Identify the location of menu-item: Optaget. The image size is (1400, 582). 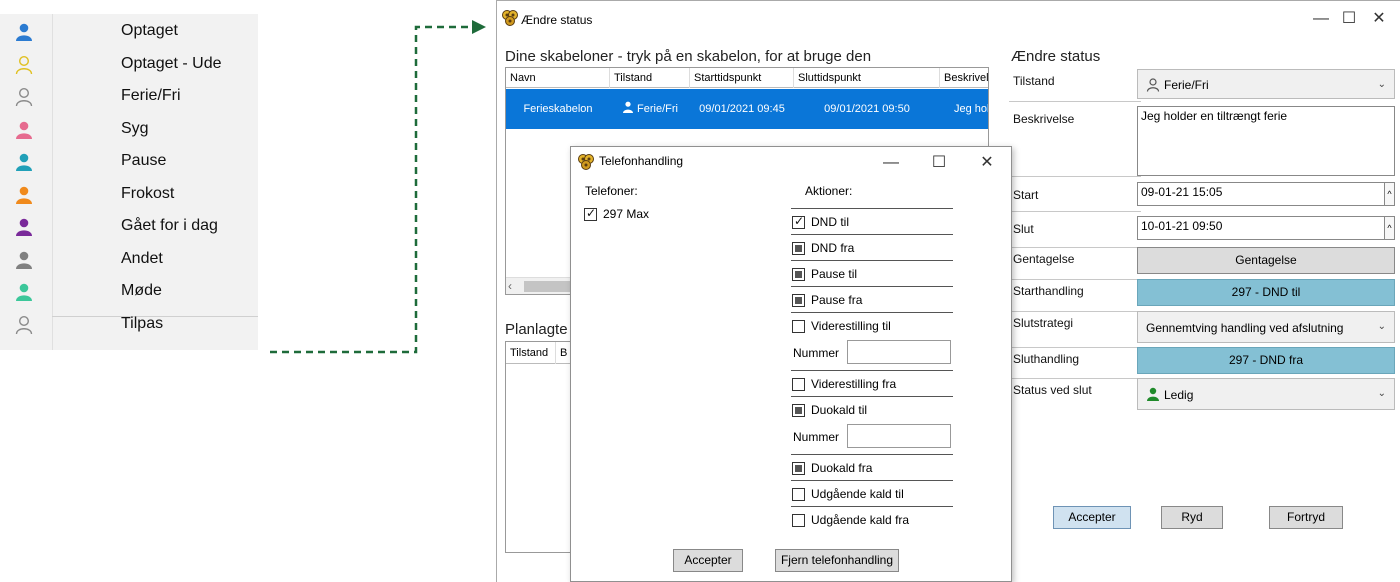
(129, 32).